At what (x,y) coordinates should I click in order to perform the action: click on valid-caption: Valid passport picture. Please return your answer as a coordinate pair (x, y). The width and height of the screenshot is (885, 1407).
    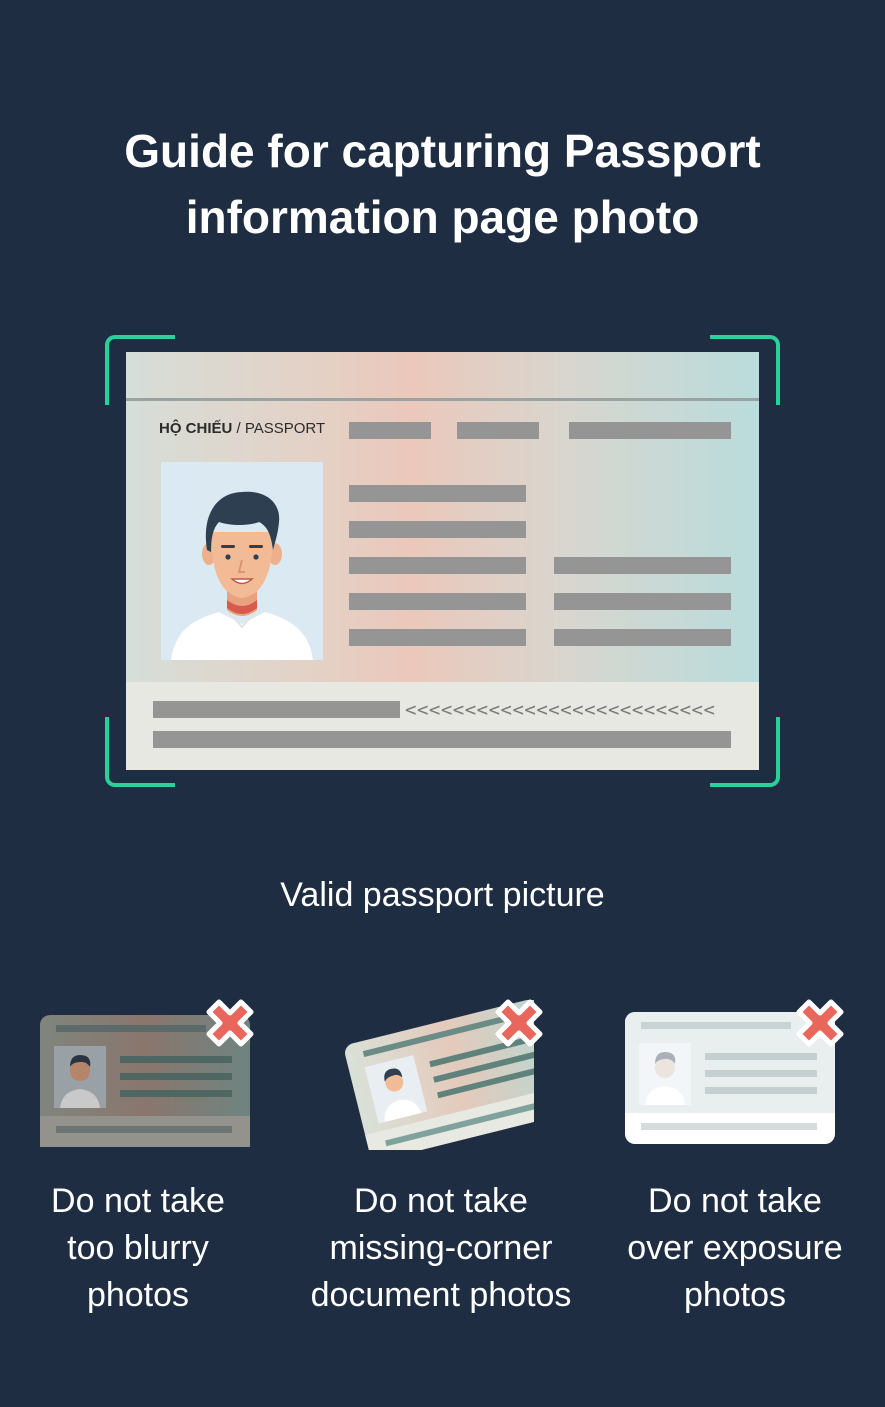
    Looking at the image, I should click on (442, 895).